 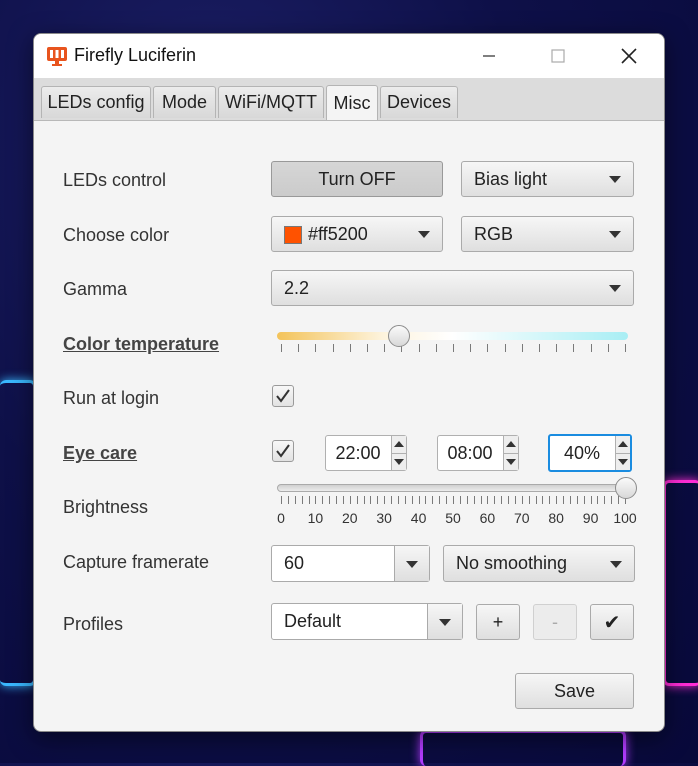 I want to click on turn-off-button: Turn OFF, so click(x=357, y=179).